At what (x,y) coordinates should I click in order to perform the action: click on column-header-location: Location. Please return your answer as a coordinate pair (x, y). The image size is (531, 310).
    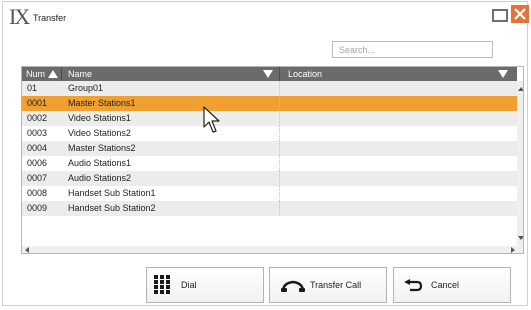
    Looking at the image, I should click on (398, 74).